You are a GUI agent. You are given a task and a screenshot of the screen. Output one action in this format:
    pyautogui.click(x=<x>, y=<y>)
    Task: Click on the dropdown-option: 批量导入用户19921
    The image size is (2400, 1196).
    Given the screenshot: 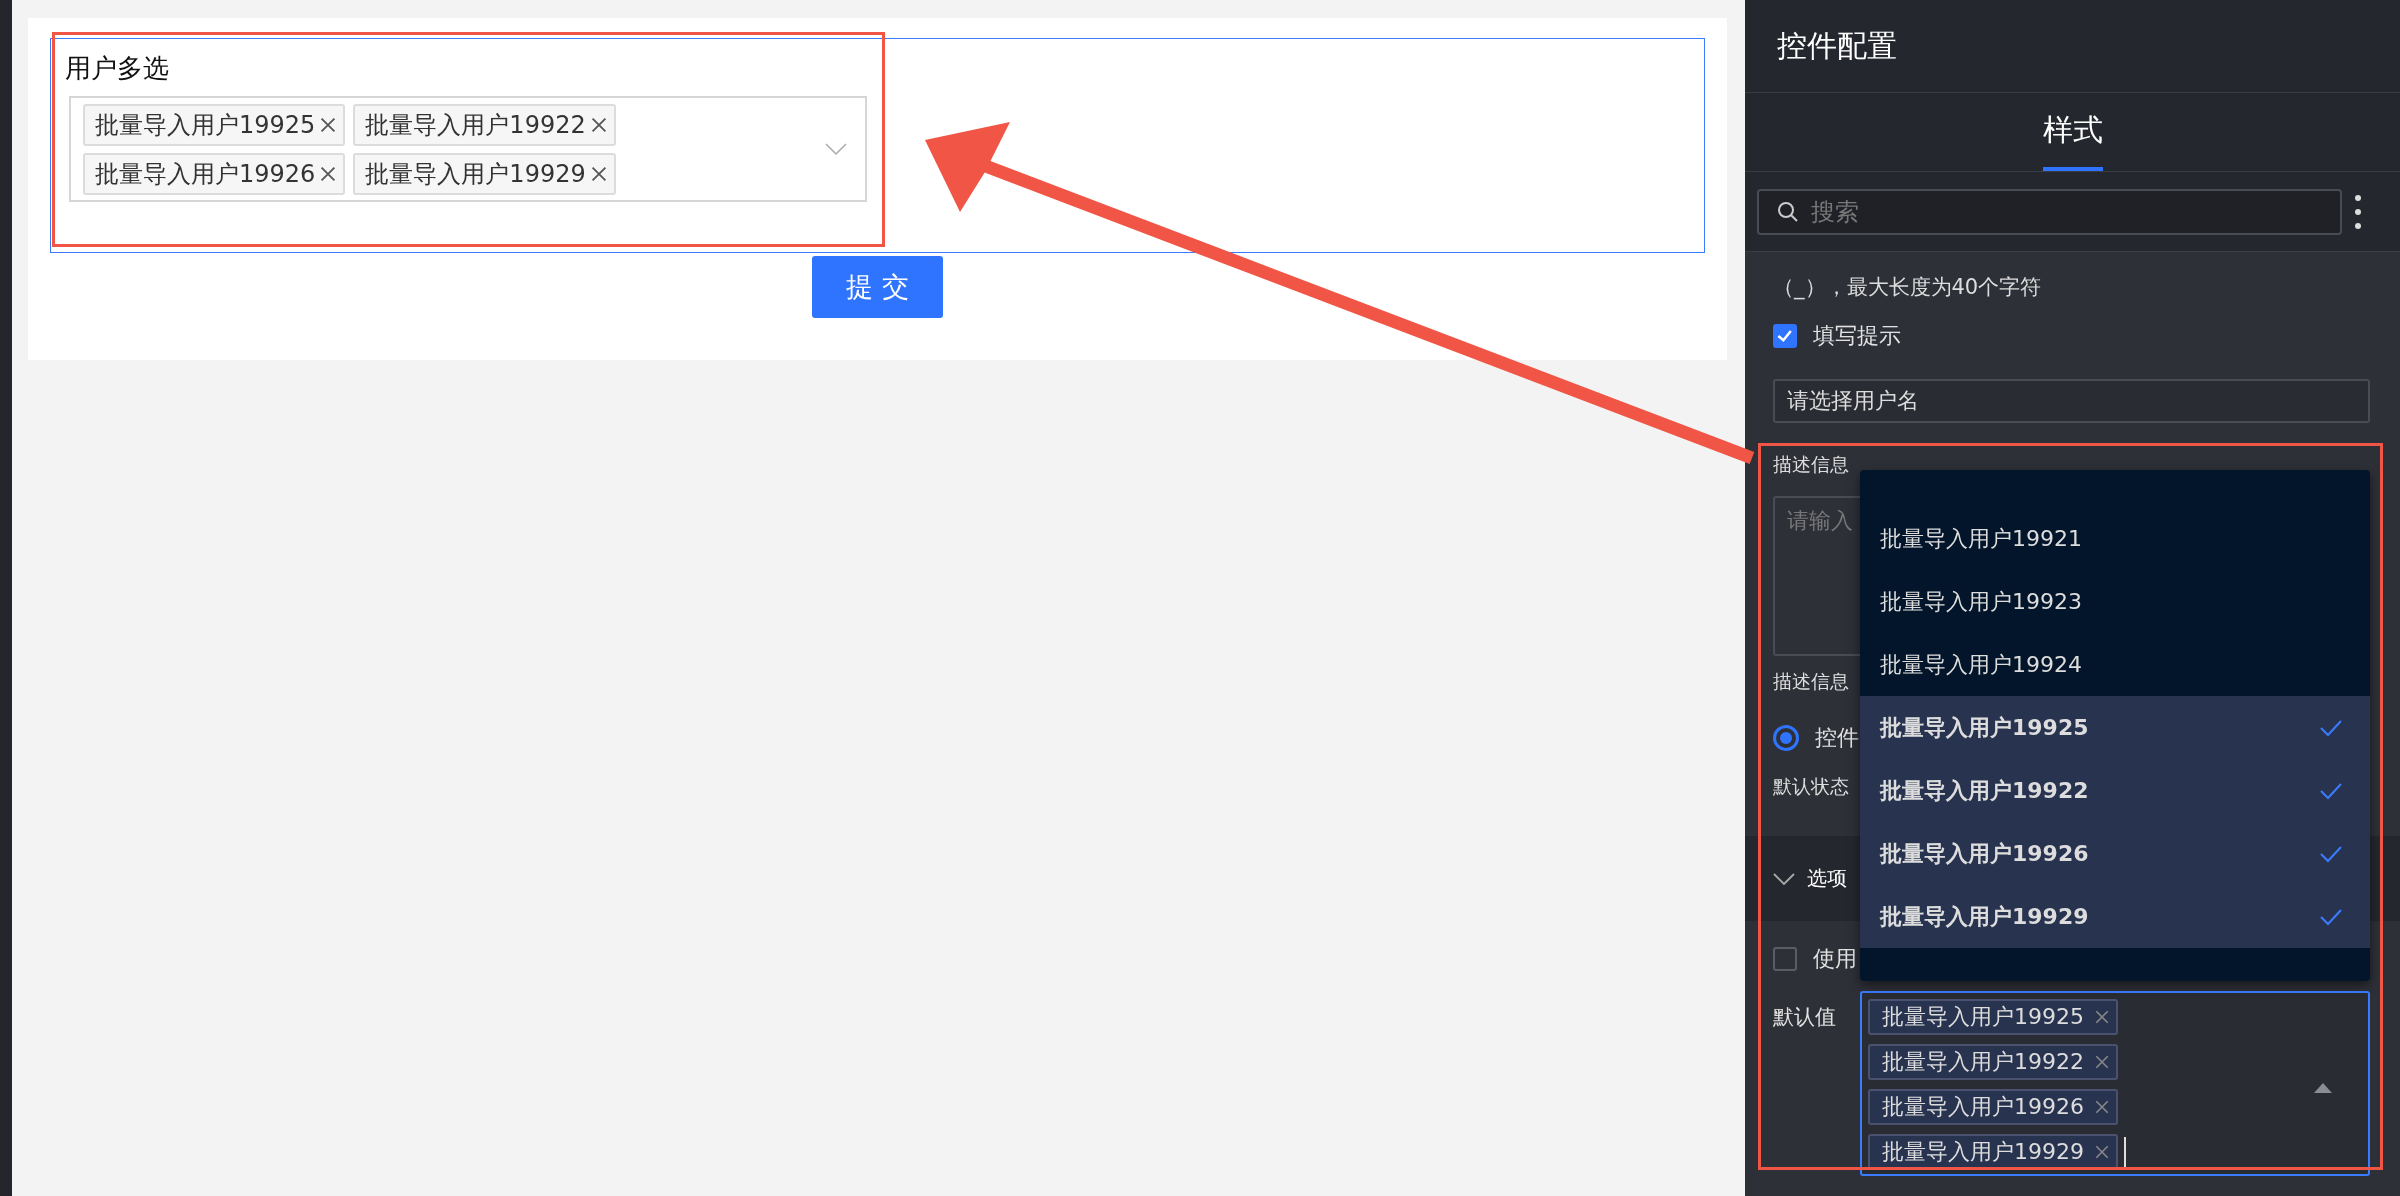 What is the action you would take?
    pyautogui.click(x=2115, y=538)
    